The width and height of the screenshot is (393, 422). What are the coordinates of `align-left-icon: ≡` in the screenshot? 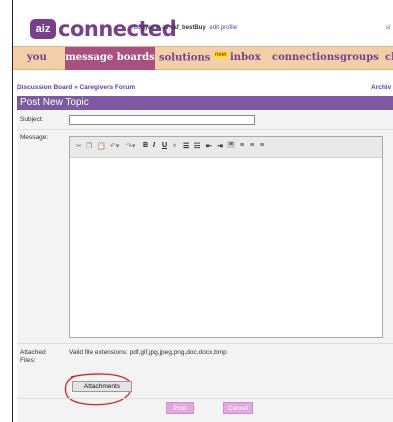 It's located at (231, 144).